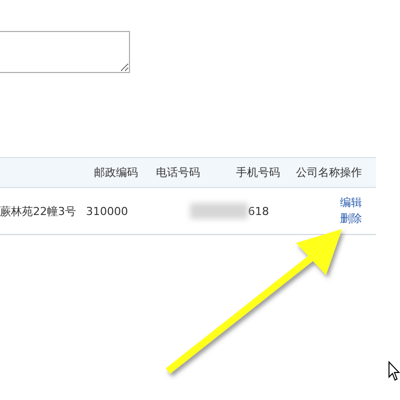  Describe the element at coordinates (116, 172) in the screenshot. I see `column-header: 邮政编码` at that location.